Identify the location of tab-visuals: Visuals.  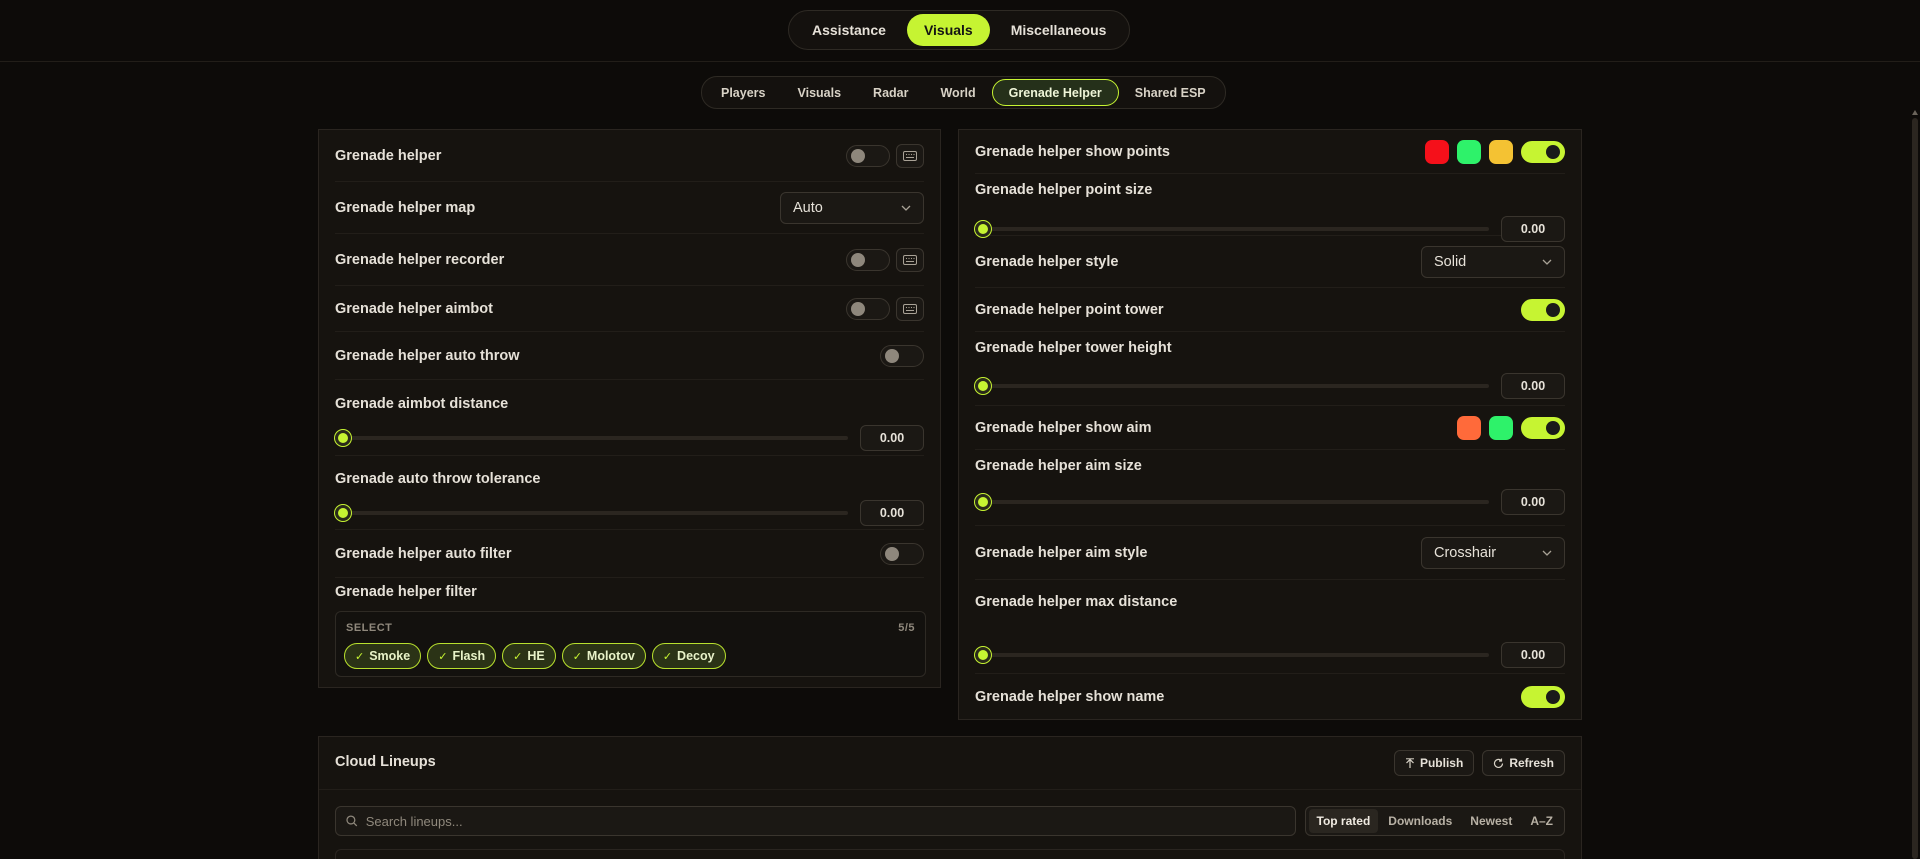
(948, 30).